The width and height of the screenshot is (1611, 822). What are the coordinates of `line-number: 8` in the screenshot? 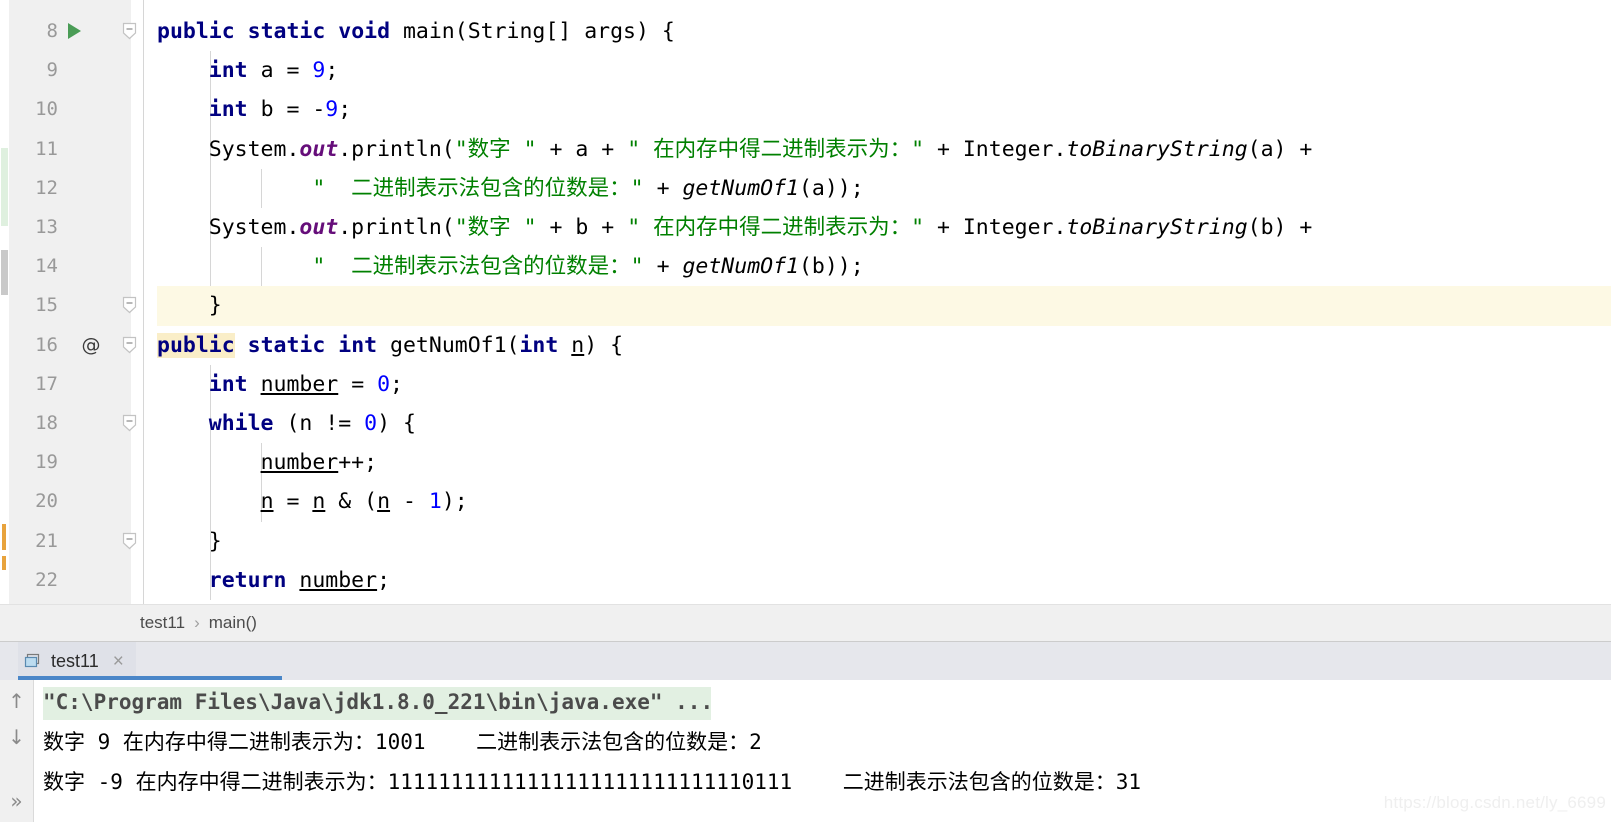 It's located at (52, 31).